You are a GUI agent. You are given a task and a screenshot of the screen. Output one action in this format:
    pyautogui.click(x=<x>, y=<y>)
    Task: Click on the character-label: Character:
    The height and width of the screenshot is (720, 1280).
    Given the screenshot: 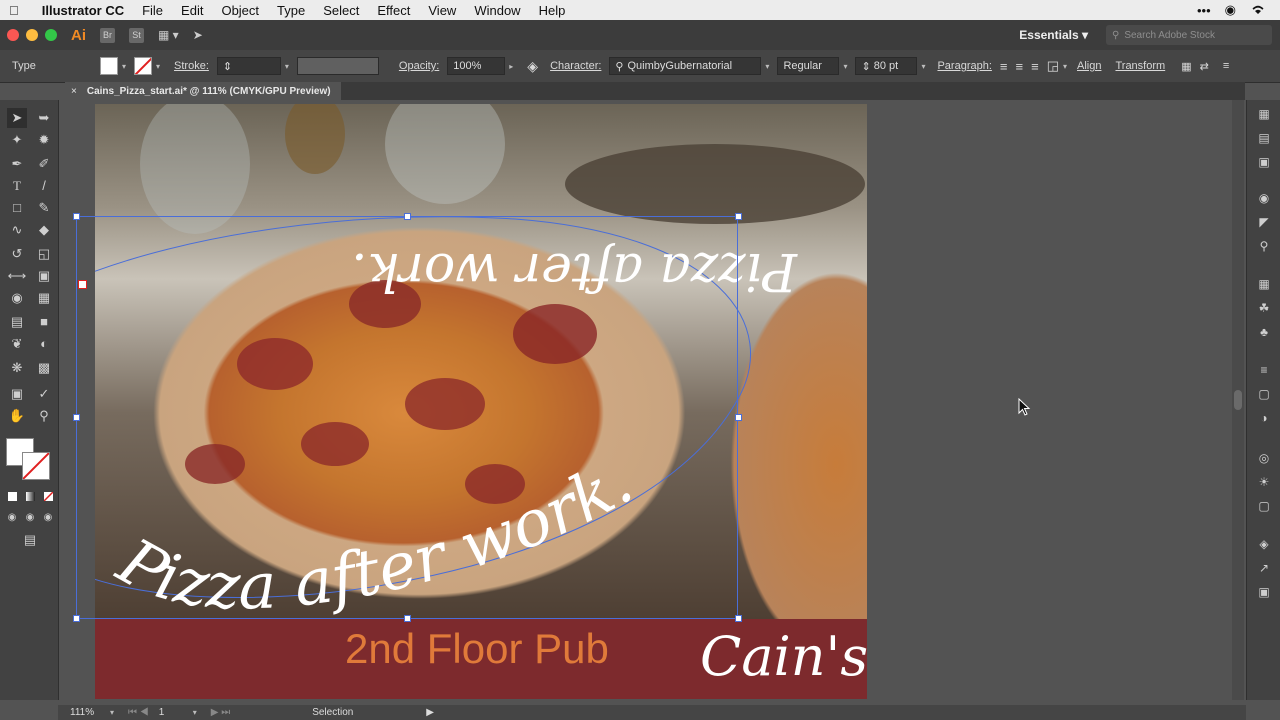 What is the action you would take?
    pyautogui.click(x=575, y=66)
    